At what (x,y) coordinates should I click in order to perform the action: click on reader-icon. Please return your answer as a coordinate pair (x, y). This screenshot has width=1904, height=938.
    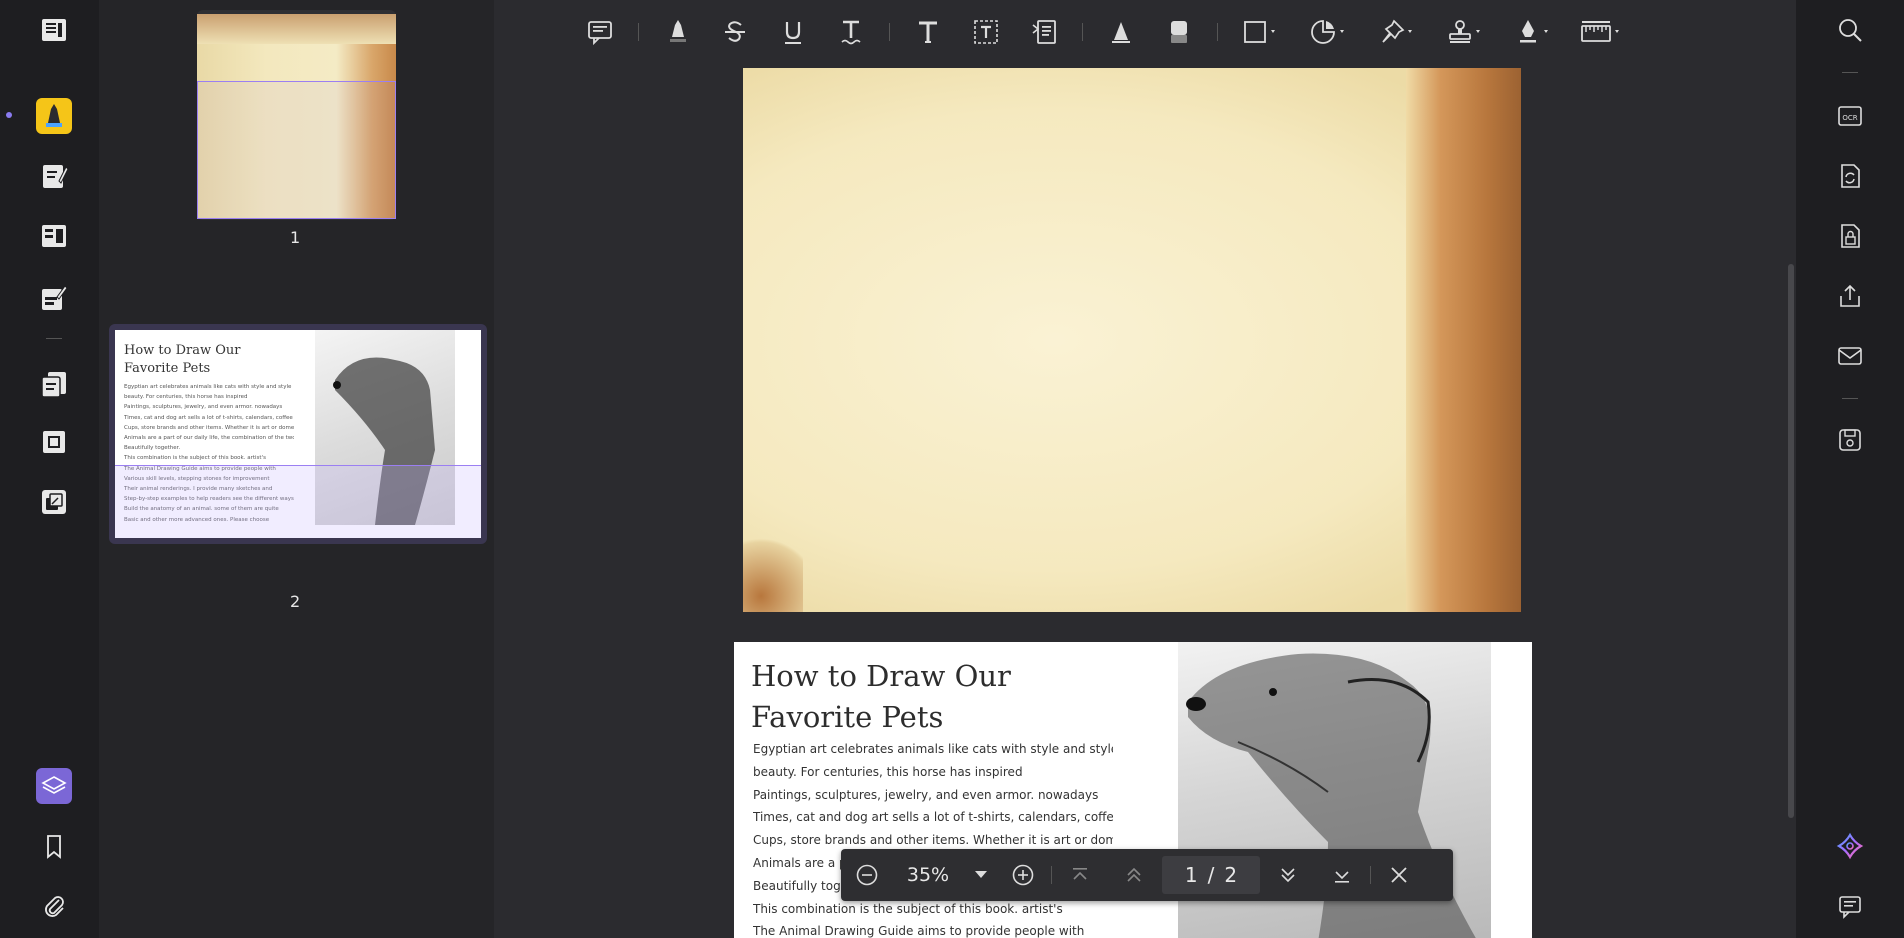
    Looking at the image, I should click on (54, 30).